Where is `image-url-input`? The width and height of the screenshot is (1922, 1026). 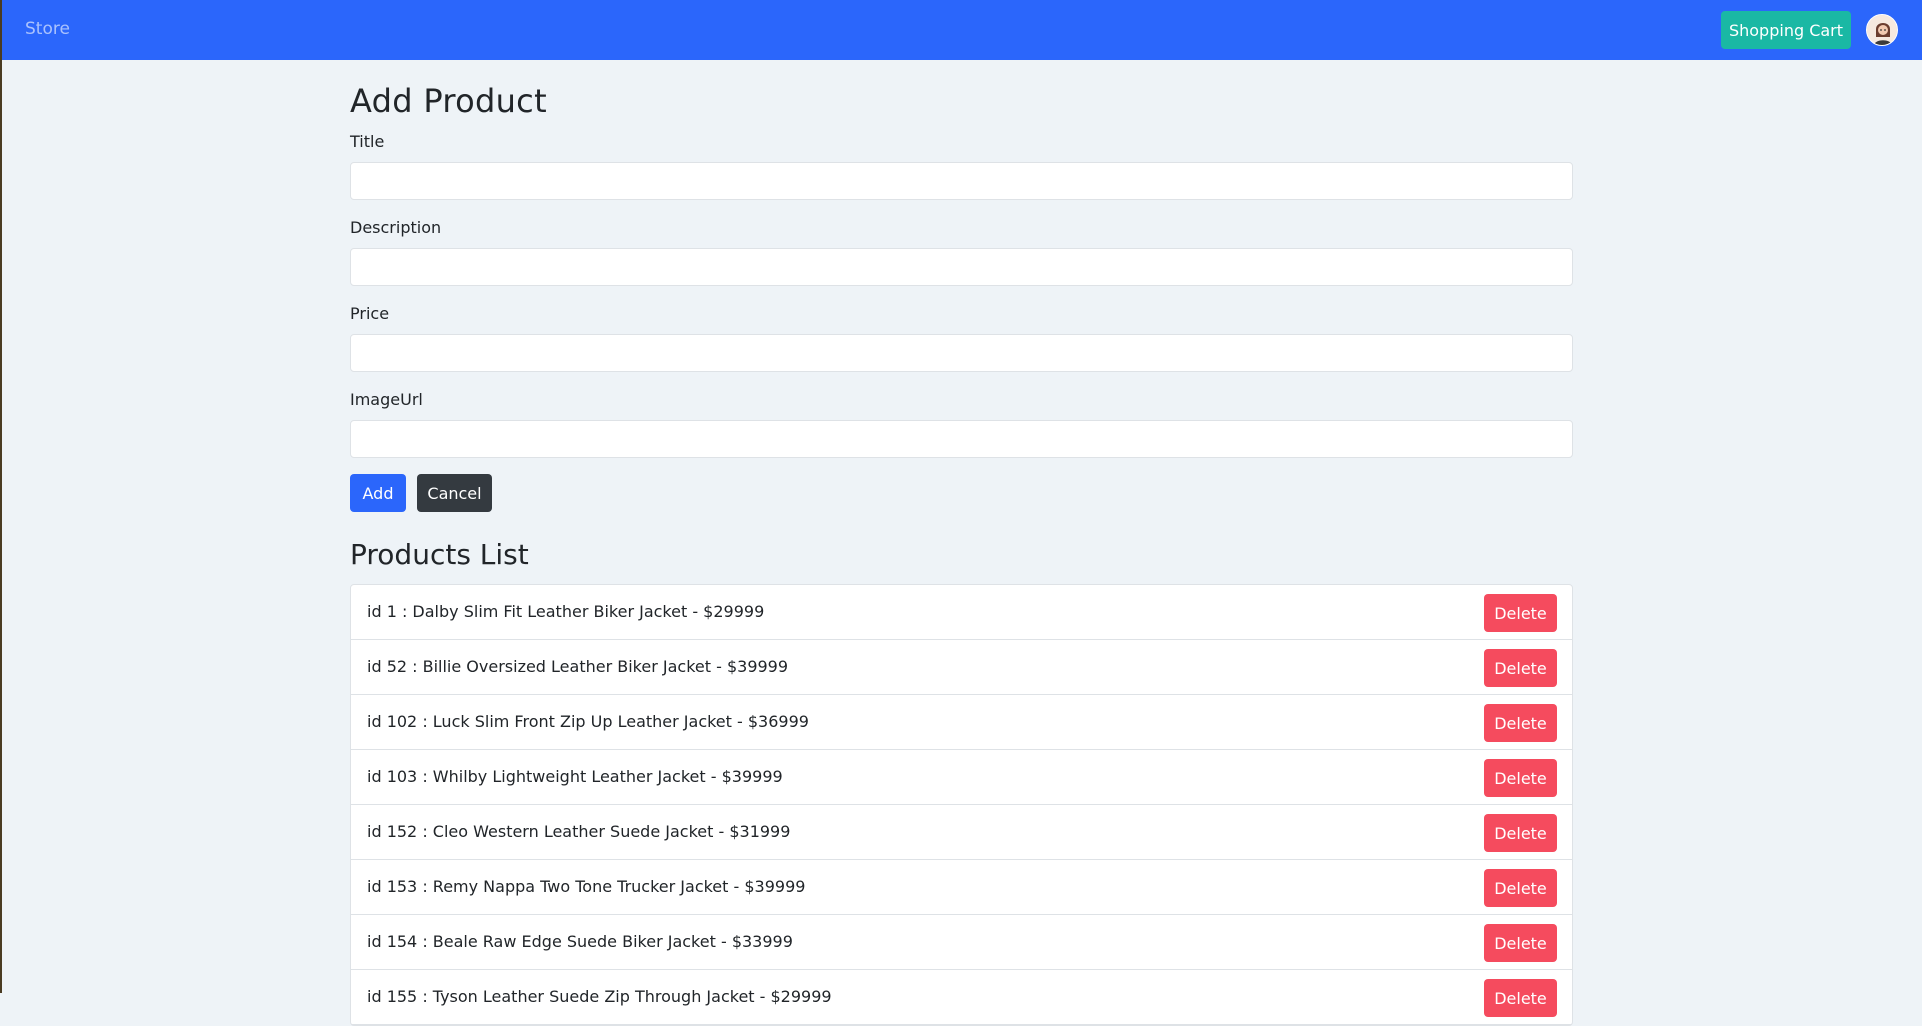
image-url-input is located at coordinates (961, 439).